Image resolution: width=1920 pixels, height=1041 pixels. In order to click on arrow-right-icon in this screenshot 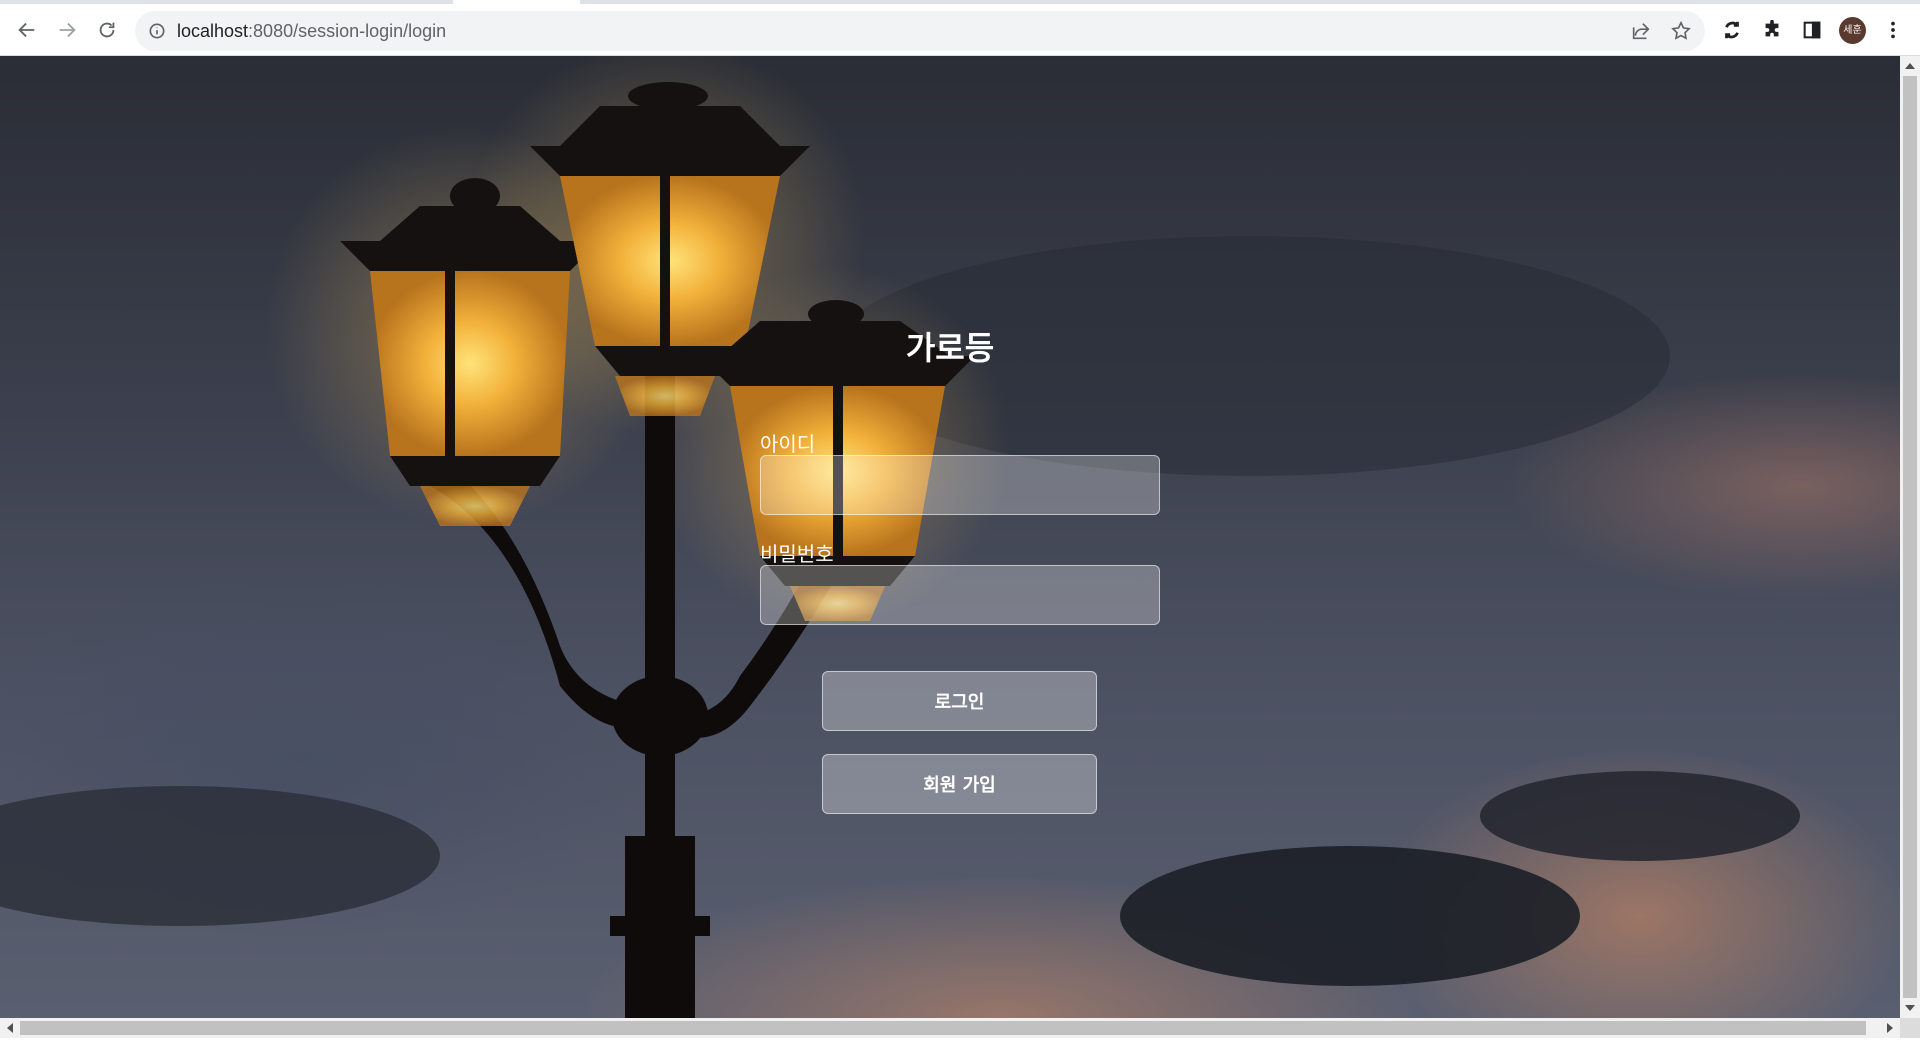, I will do `click(67, 30)`.